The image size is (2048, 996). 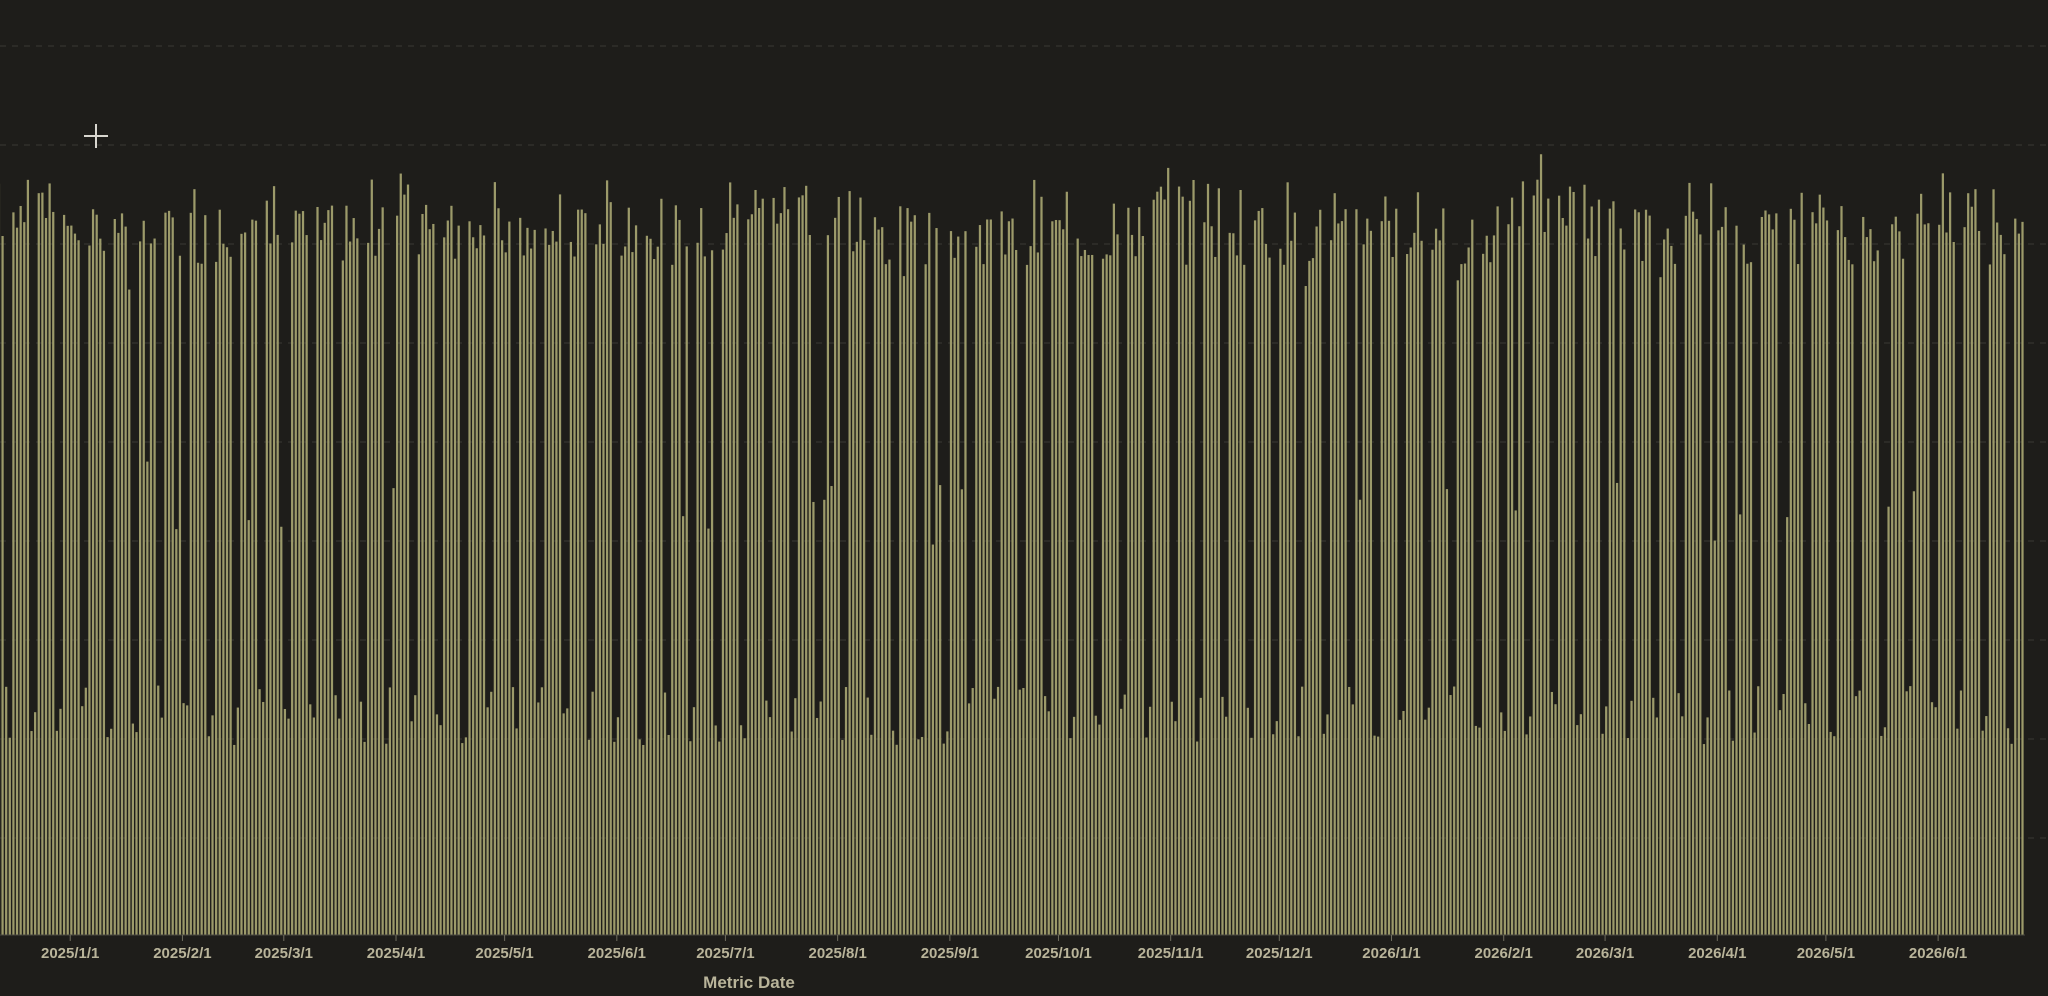 I want to click on x-tick-label: 2025/10/1, so click(x=1058, y=953).